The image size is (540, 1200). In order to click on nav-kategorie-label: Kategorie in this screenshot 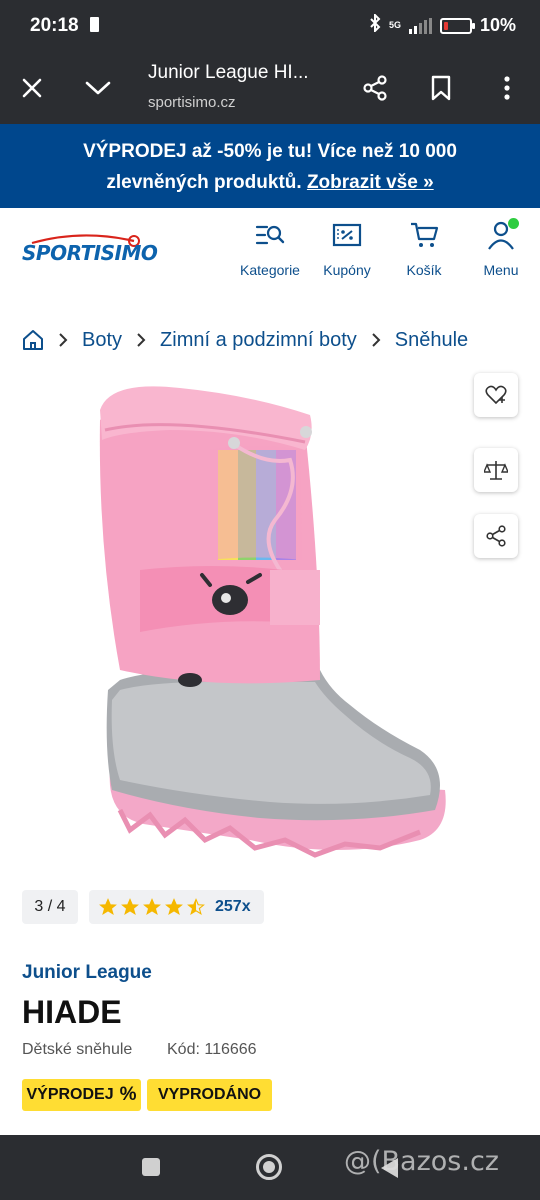, I will do `click(270, 270)`.